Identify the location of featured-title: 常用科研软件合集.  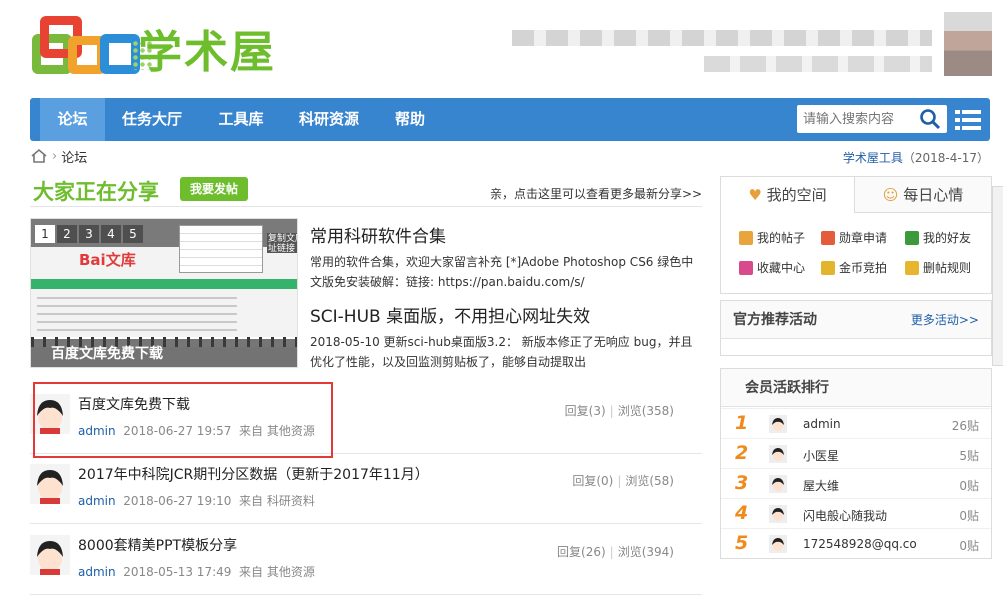
(378, 234).